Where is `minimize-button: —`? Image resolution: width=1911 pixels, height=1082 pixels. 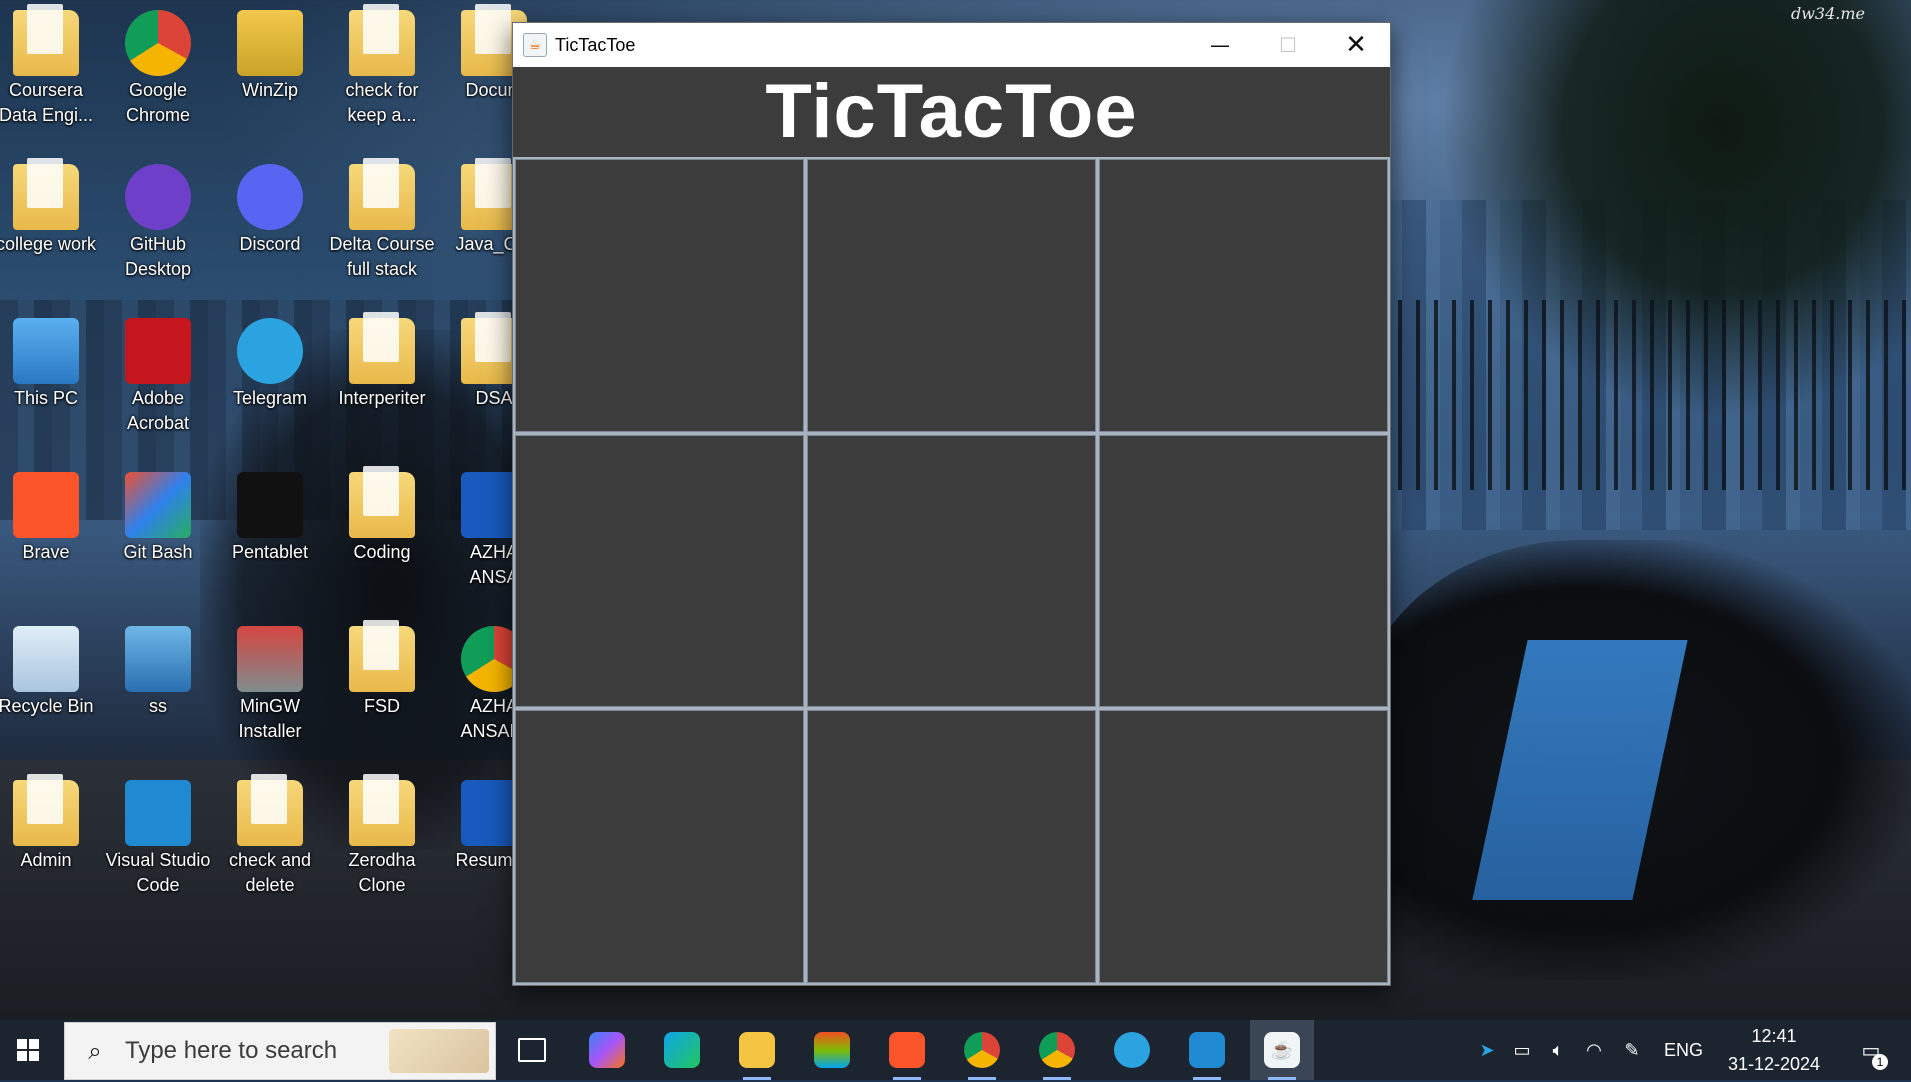 minimize-button: — is located at coordinates (1220, 45).